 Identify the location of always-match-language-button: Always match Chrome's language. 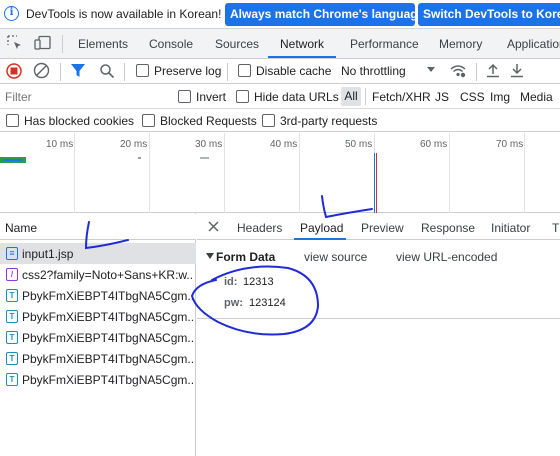
(320, 14).